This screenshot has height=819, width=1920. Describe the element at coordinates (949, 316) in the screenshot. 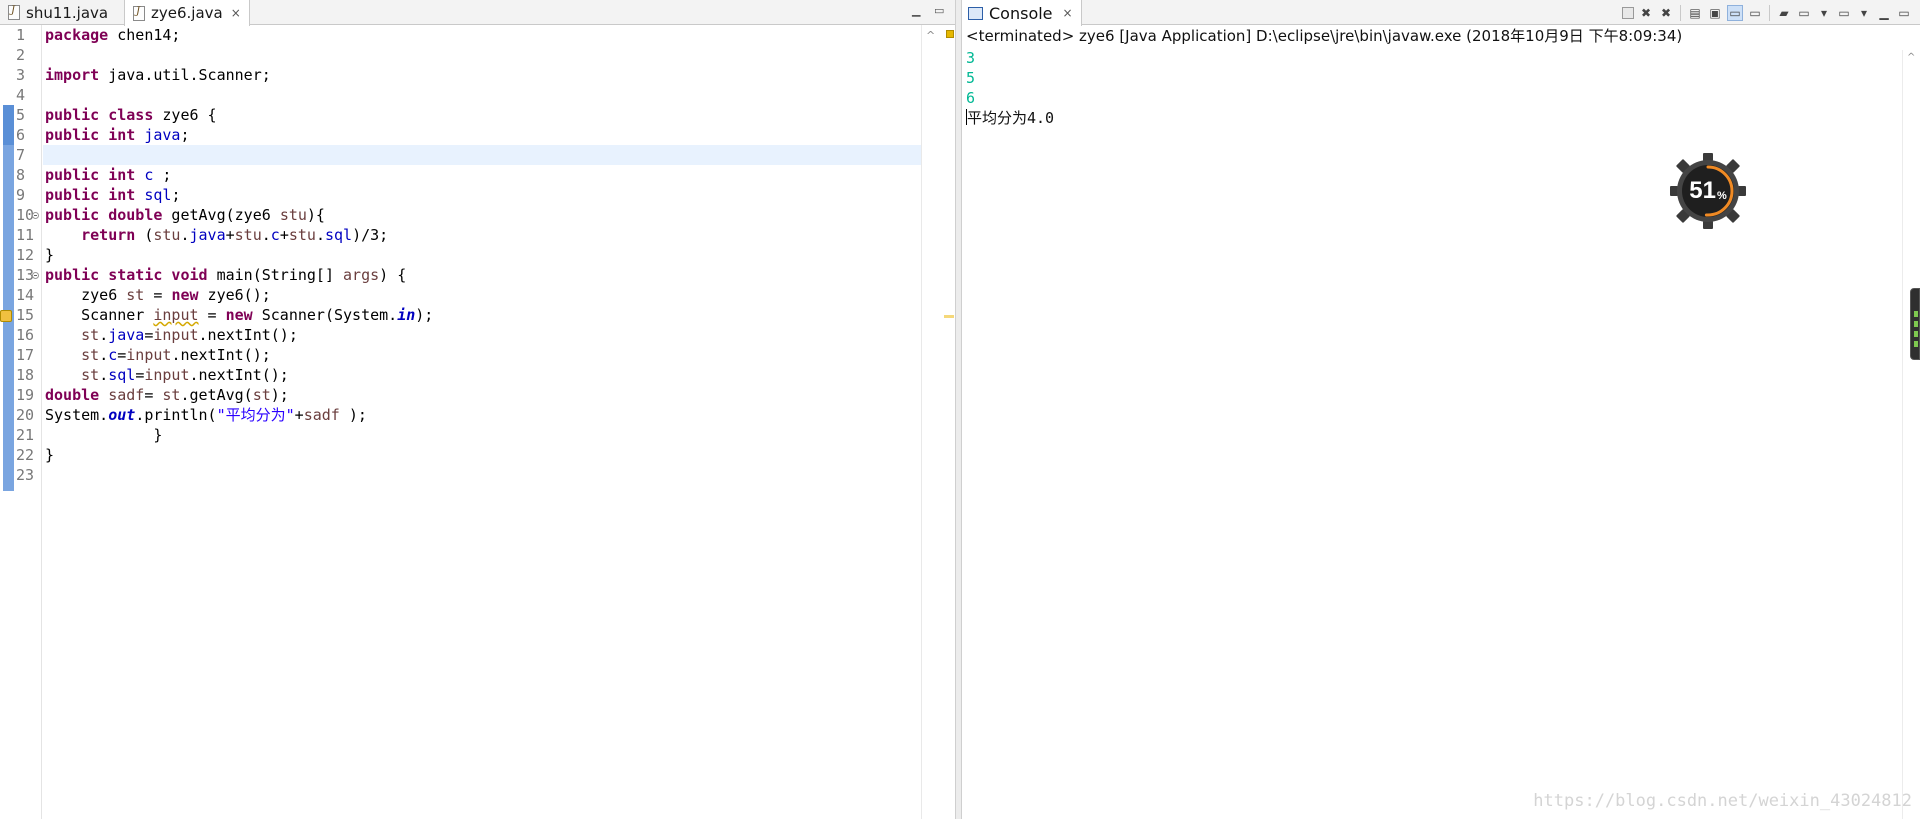

I see `warning-marker` at that location.